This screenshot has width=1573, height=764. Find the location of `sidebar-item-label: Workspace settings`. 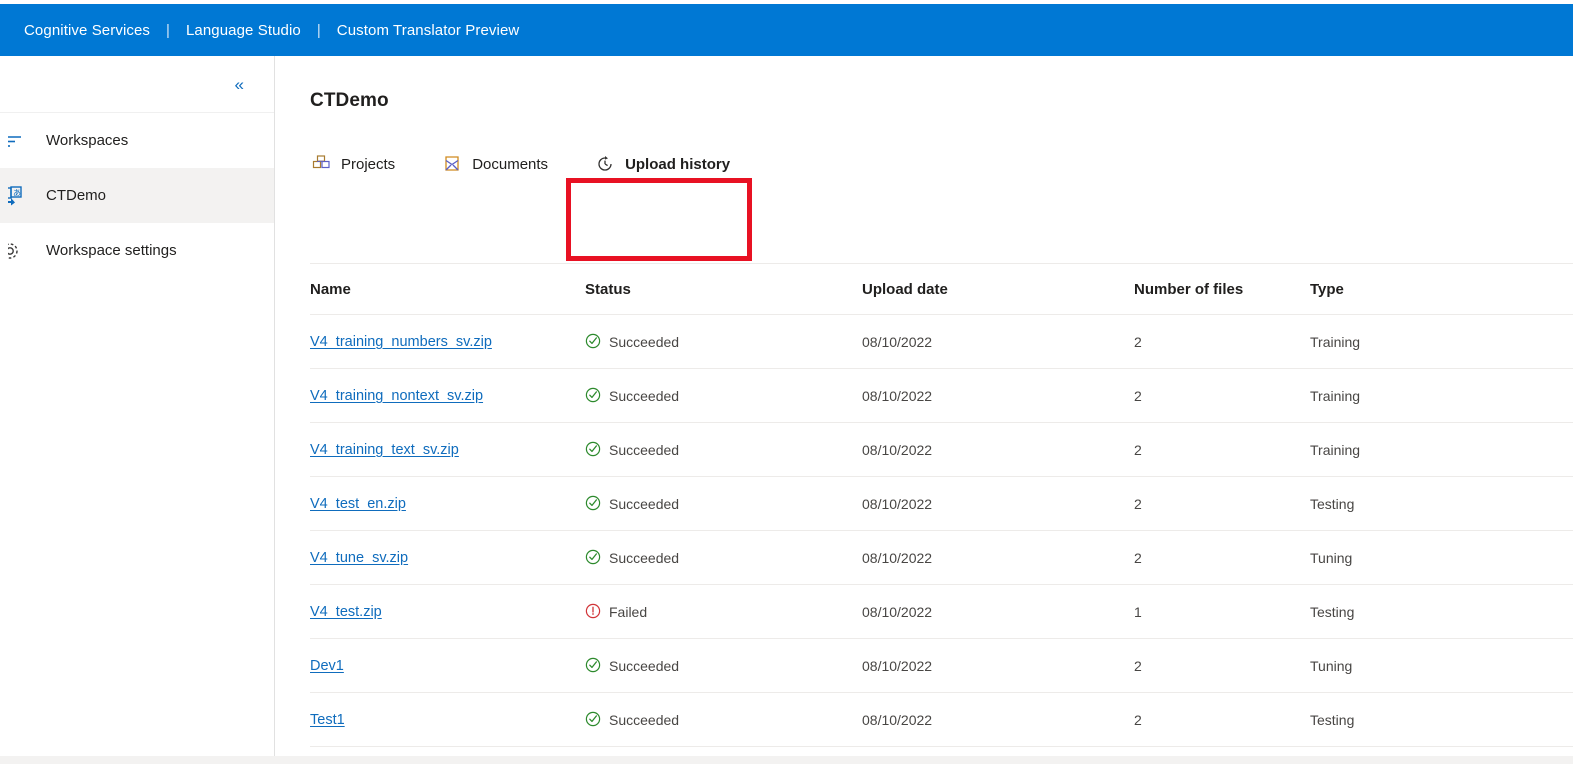

sidebar-item-label: Workspace settings is located at coordinates (111, 250).